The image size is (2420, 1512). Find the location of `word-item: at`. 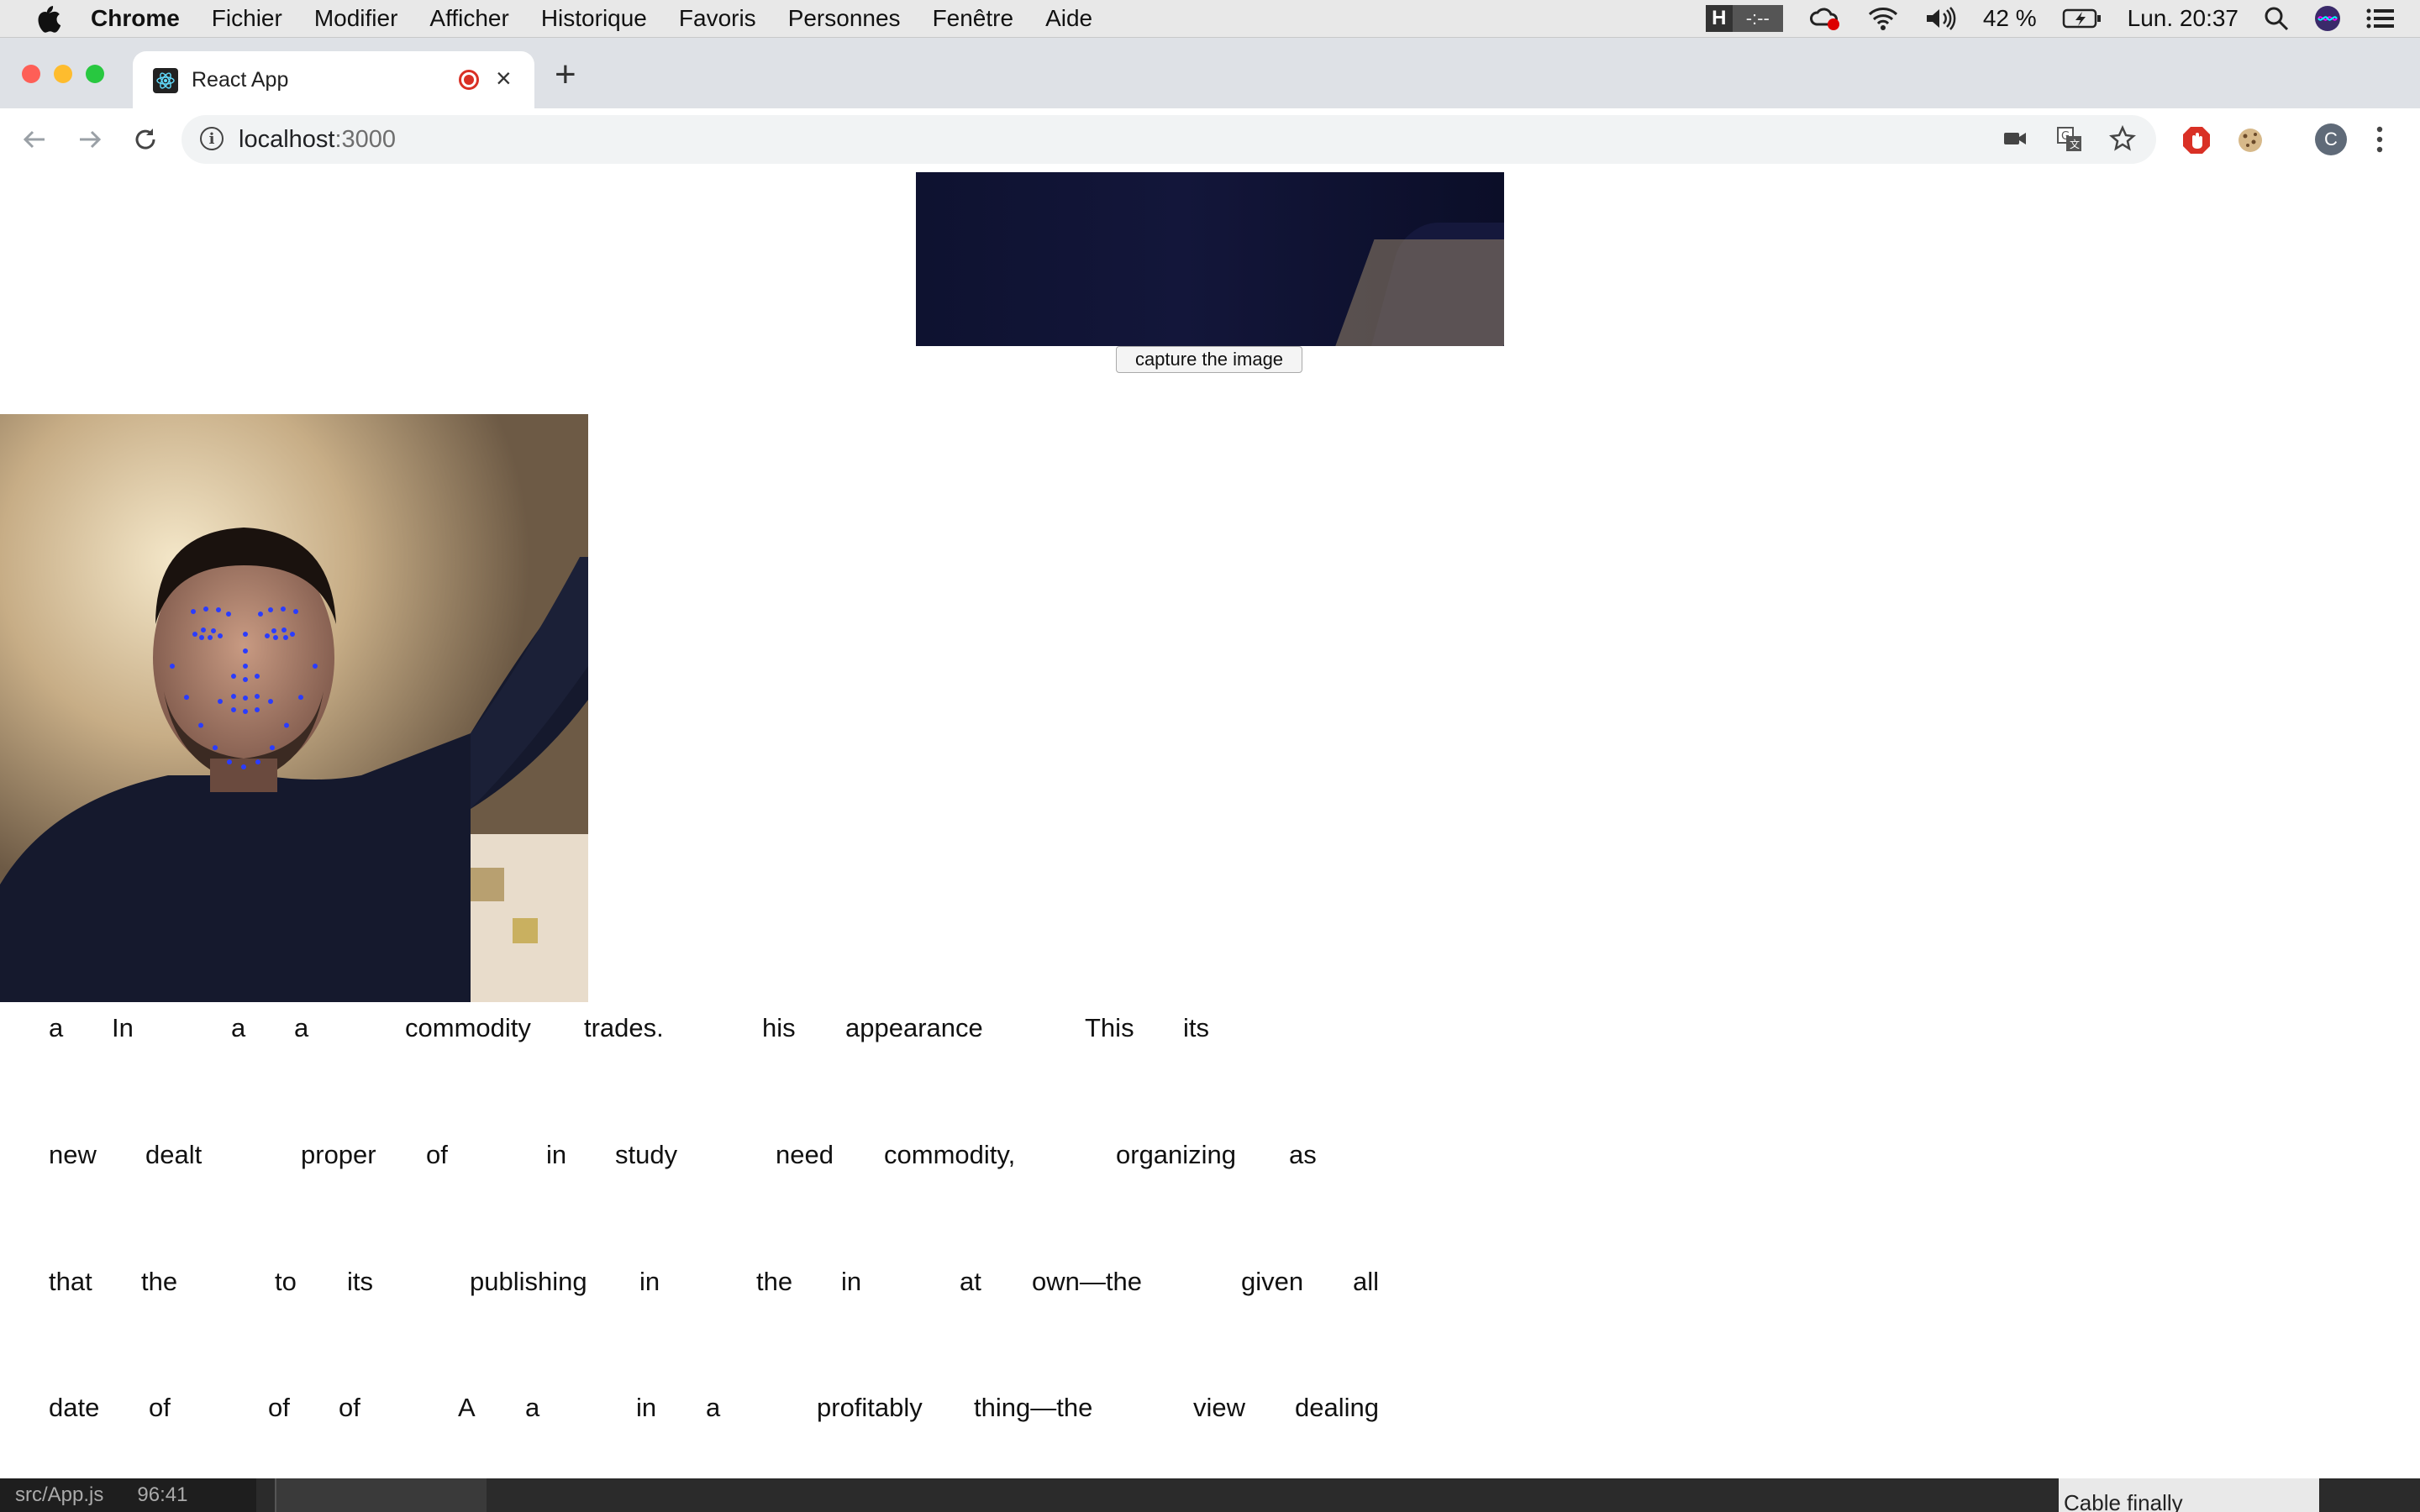

word-item: at is located at coordinates (970, 1281).